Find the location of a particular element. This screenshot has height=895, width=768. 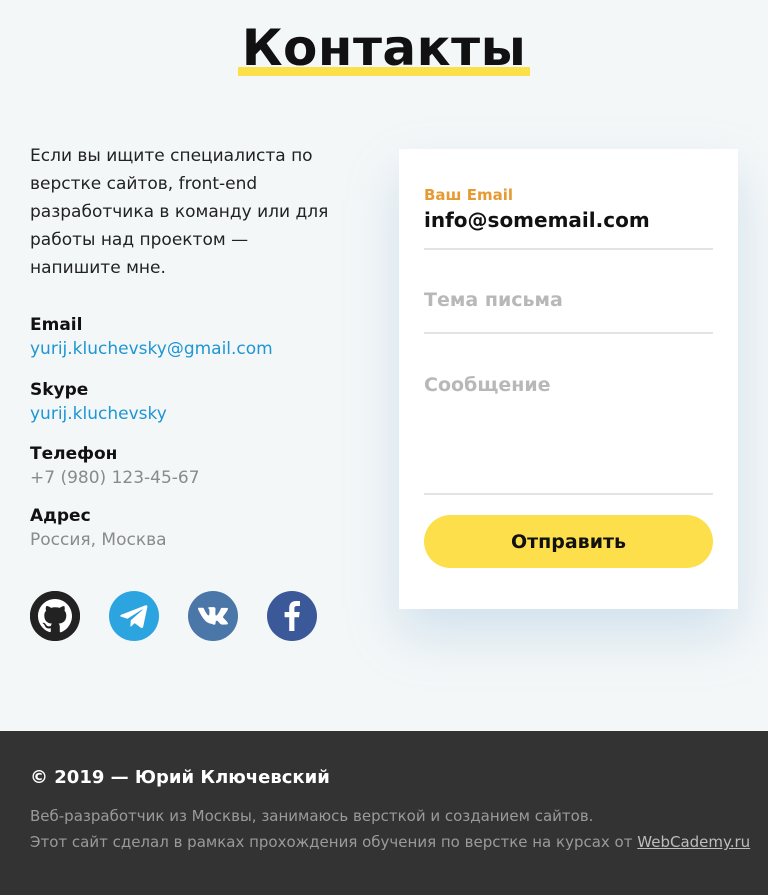

webcademy-link: WebCademy.ru is located at coordinates (693, 842).